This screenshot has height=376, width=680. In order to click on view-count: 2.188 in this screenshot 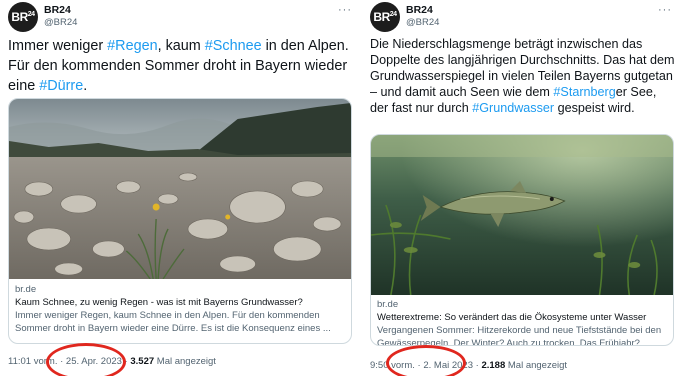, I will do `click(493, 365)`.